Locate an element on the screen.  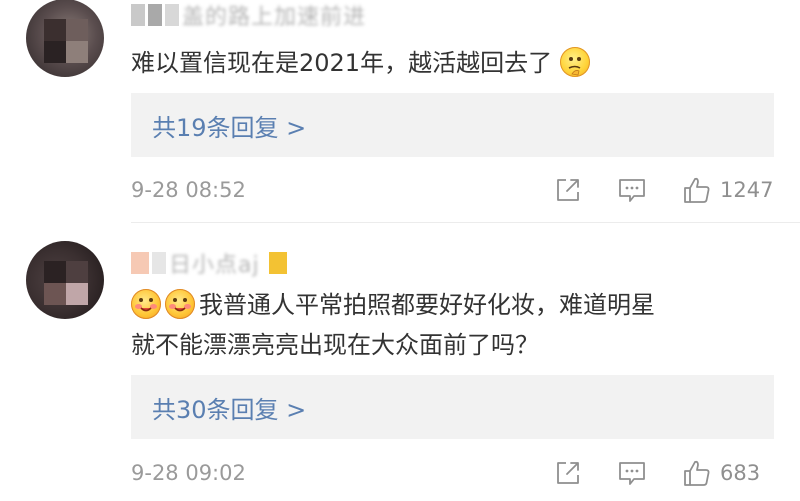
replies-count-label: 共19条回复 > is located at coordinates (229, 127).